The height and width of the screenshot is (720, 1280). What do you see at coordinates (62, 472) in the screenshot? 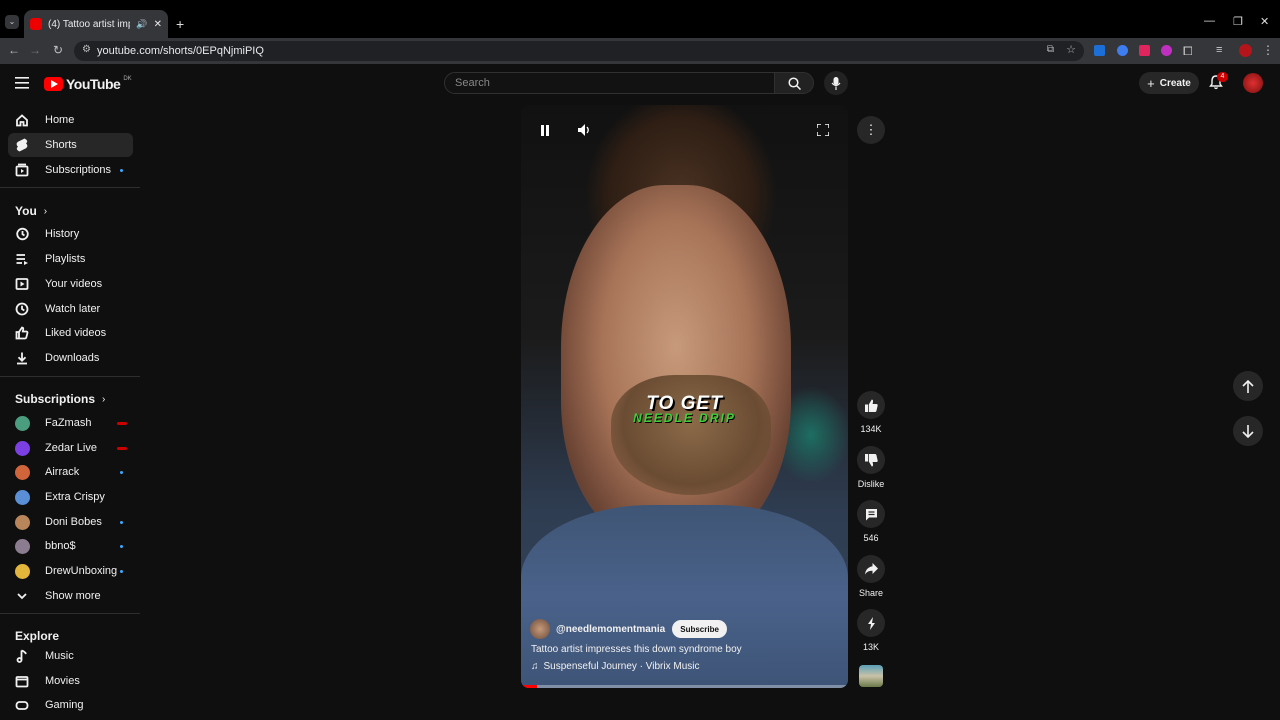
I see `channel-name: Airrack` at bounding box center [62, 472].